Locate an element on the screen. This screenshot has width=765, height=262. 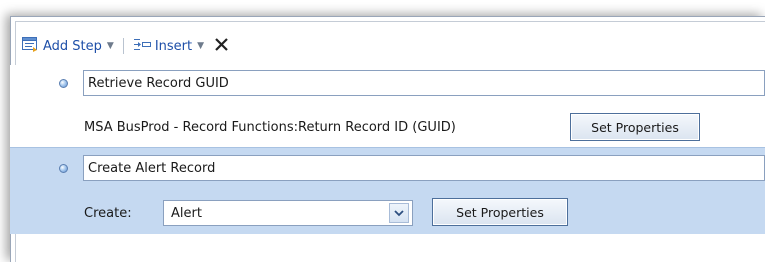
add-step-icon is located at coordinates (30, 46).